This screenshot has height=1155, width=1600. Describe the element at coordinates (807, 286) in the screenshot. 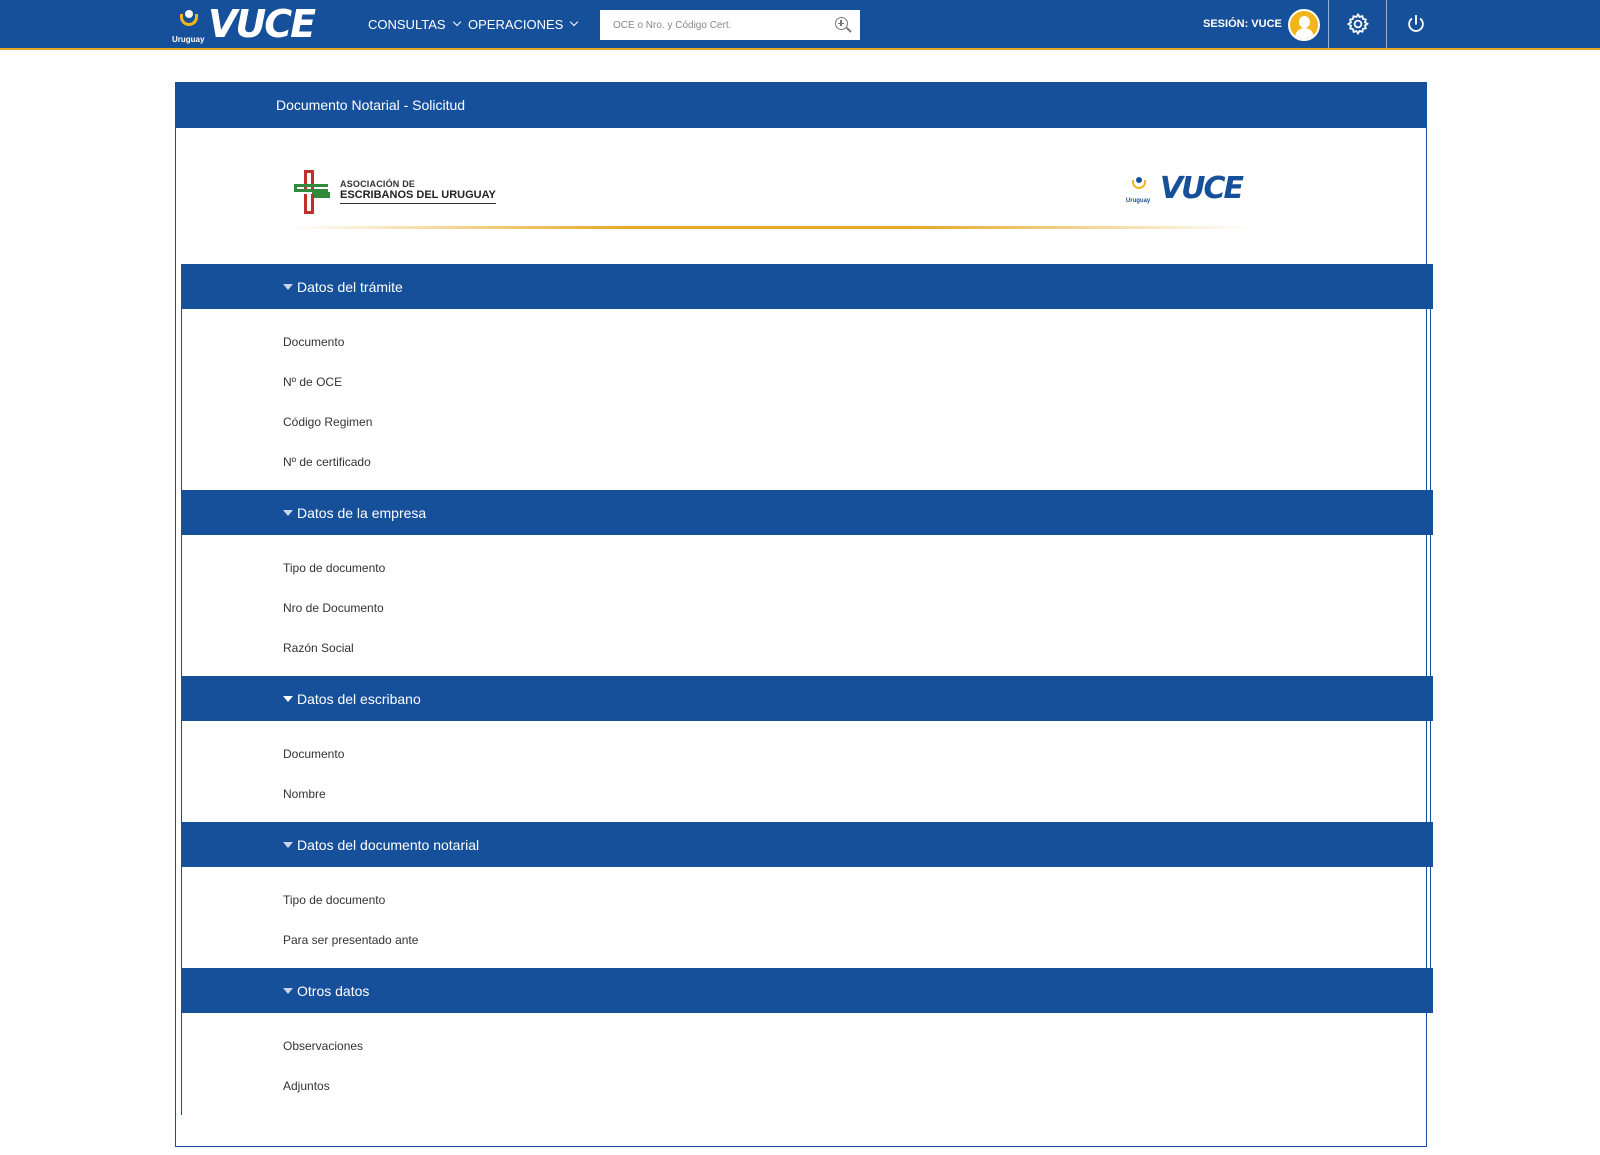

I see `section-datos-tramite: Datos del trámite` at that location.